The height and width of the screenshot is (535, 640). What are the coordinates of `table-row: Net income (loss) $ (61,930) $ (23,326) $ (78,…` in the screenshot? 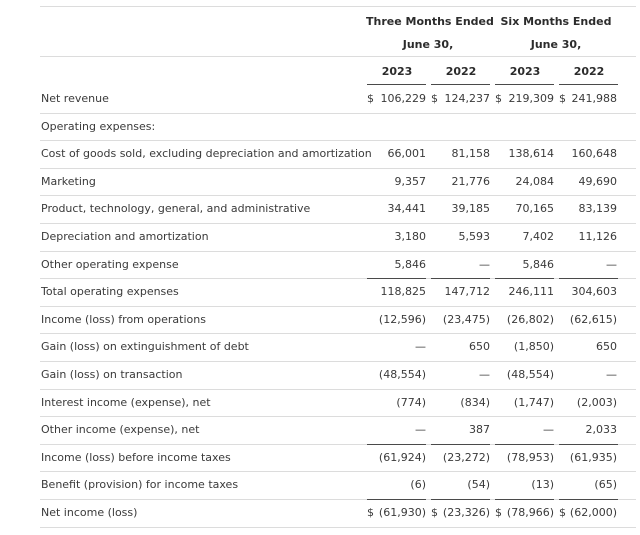 It's located at (320, 512).